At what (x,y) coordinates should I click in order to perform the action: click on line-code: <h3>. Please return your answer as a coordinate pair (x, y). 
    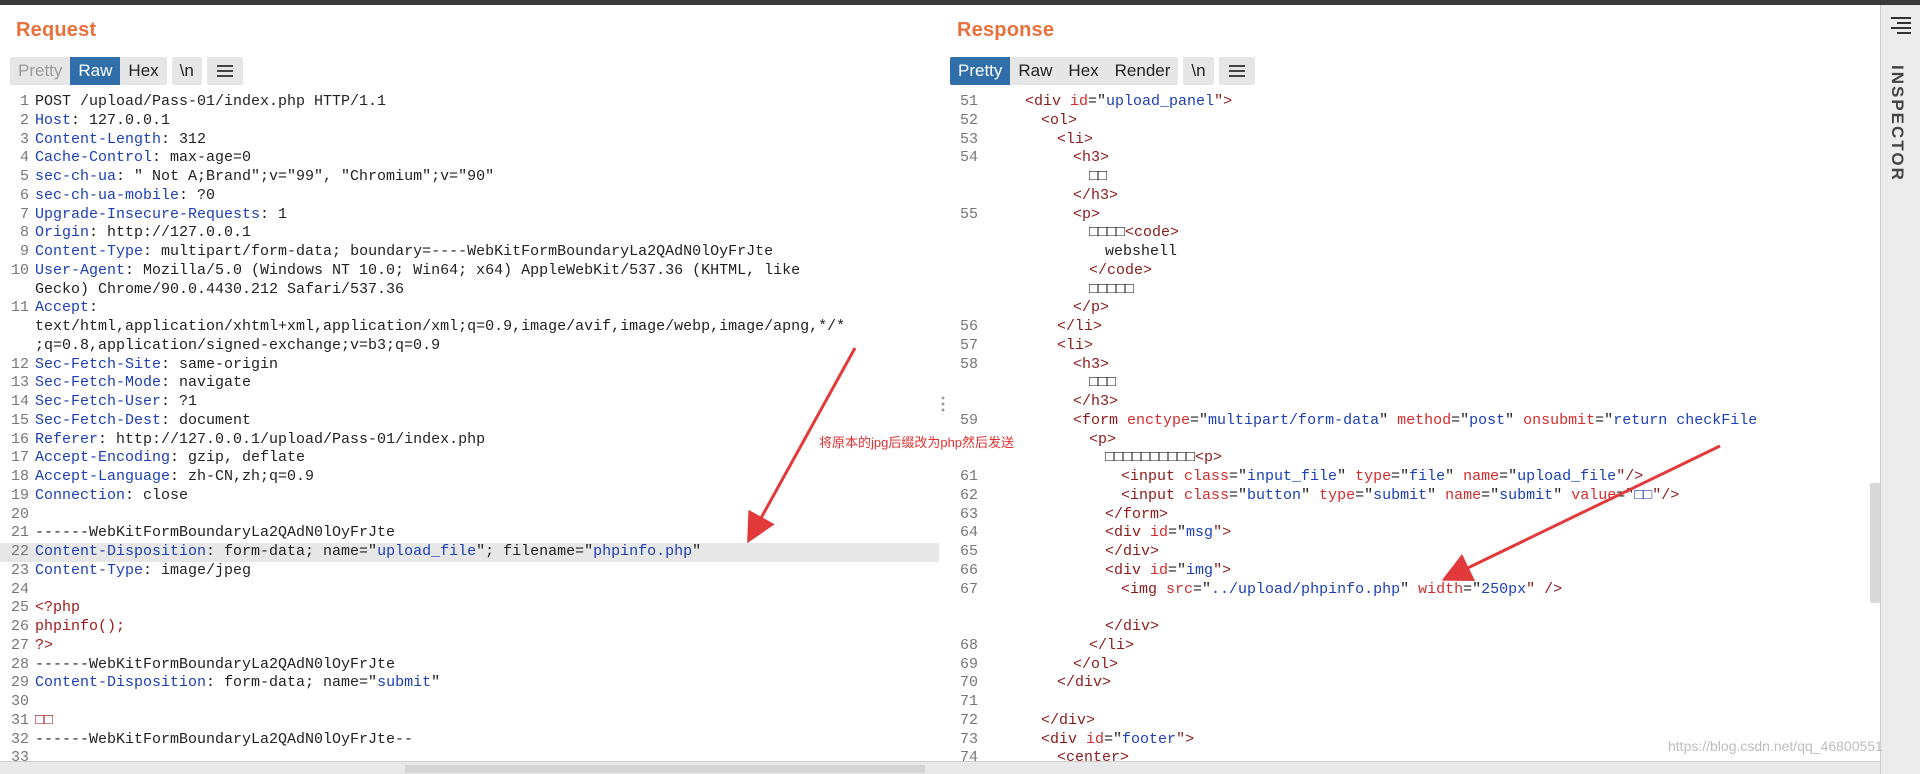
    Looking at the image, I should click on (1045, 365).